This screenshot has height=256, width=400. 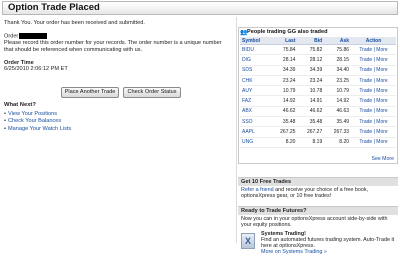 I want to click on symbol-cell: BIDU, so click(x=255, y=50).